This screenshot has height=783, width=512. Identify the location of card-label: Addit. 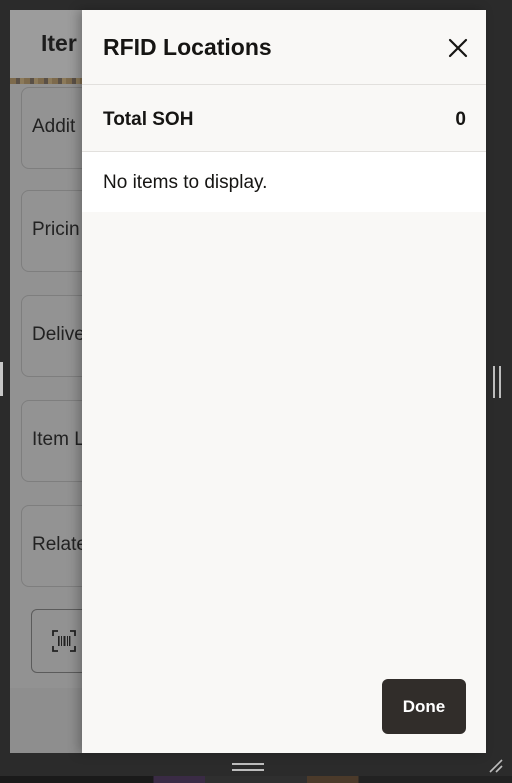
(54, 126).